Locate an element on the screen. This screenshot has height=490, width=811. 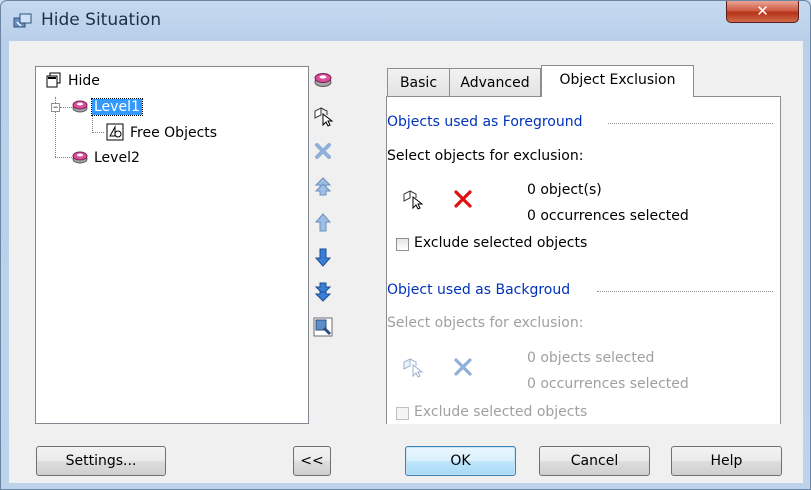
window-title: Hide Situation is located at coordinates (101, 20).